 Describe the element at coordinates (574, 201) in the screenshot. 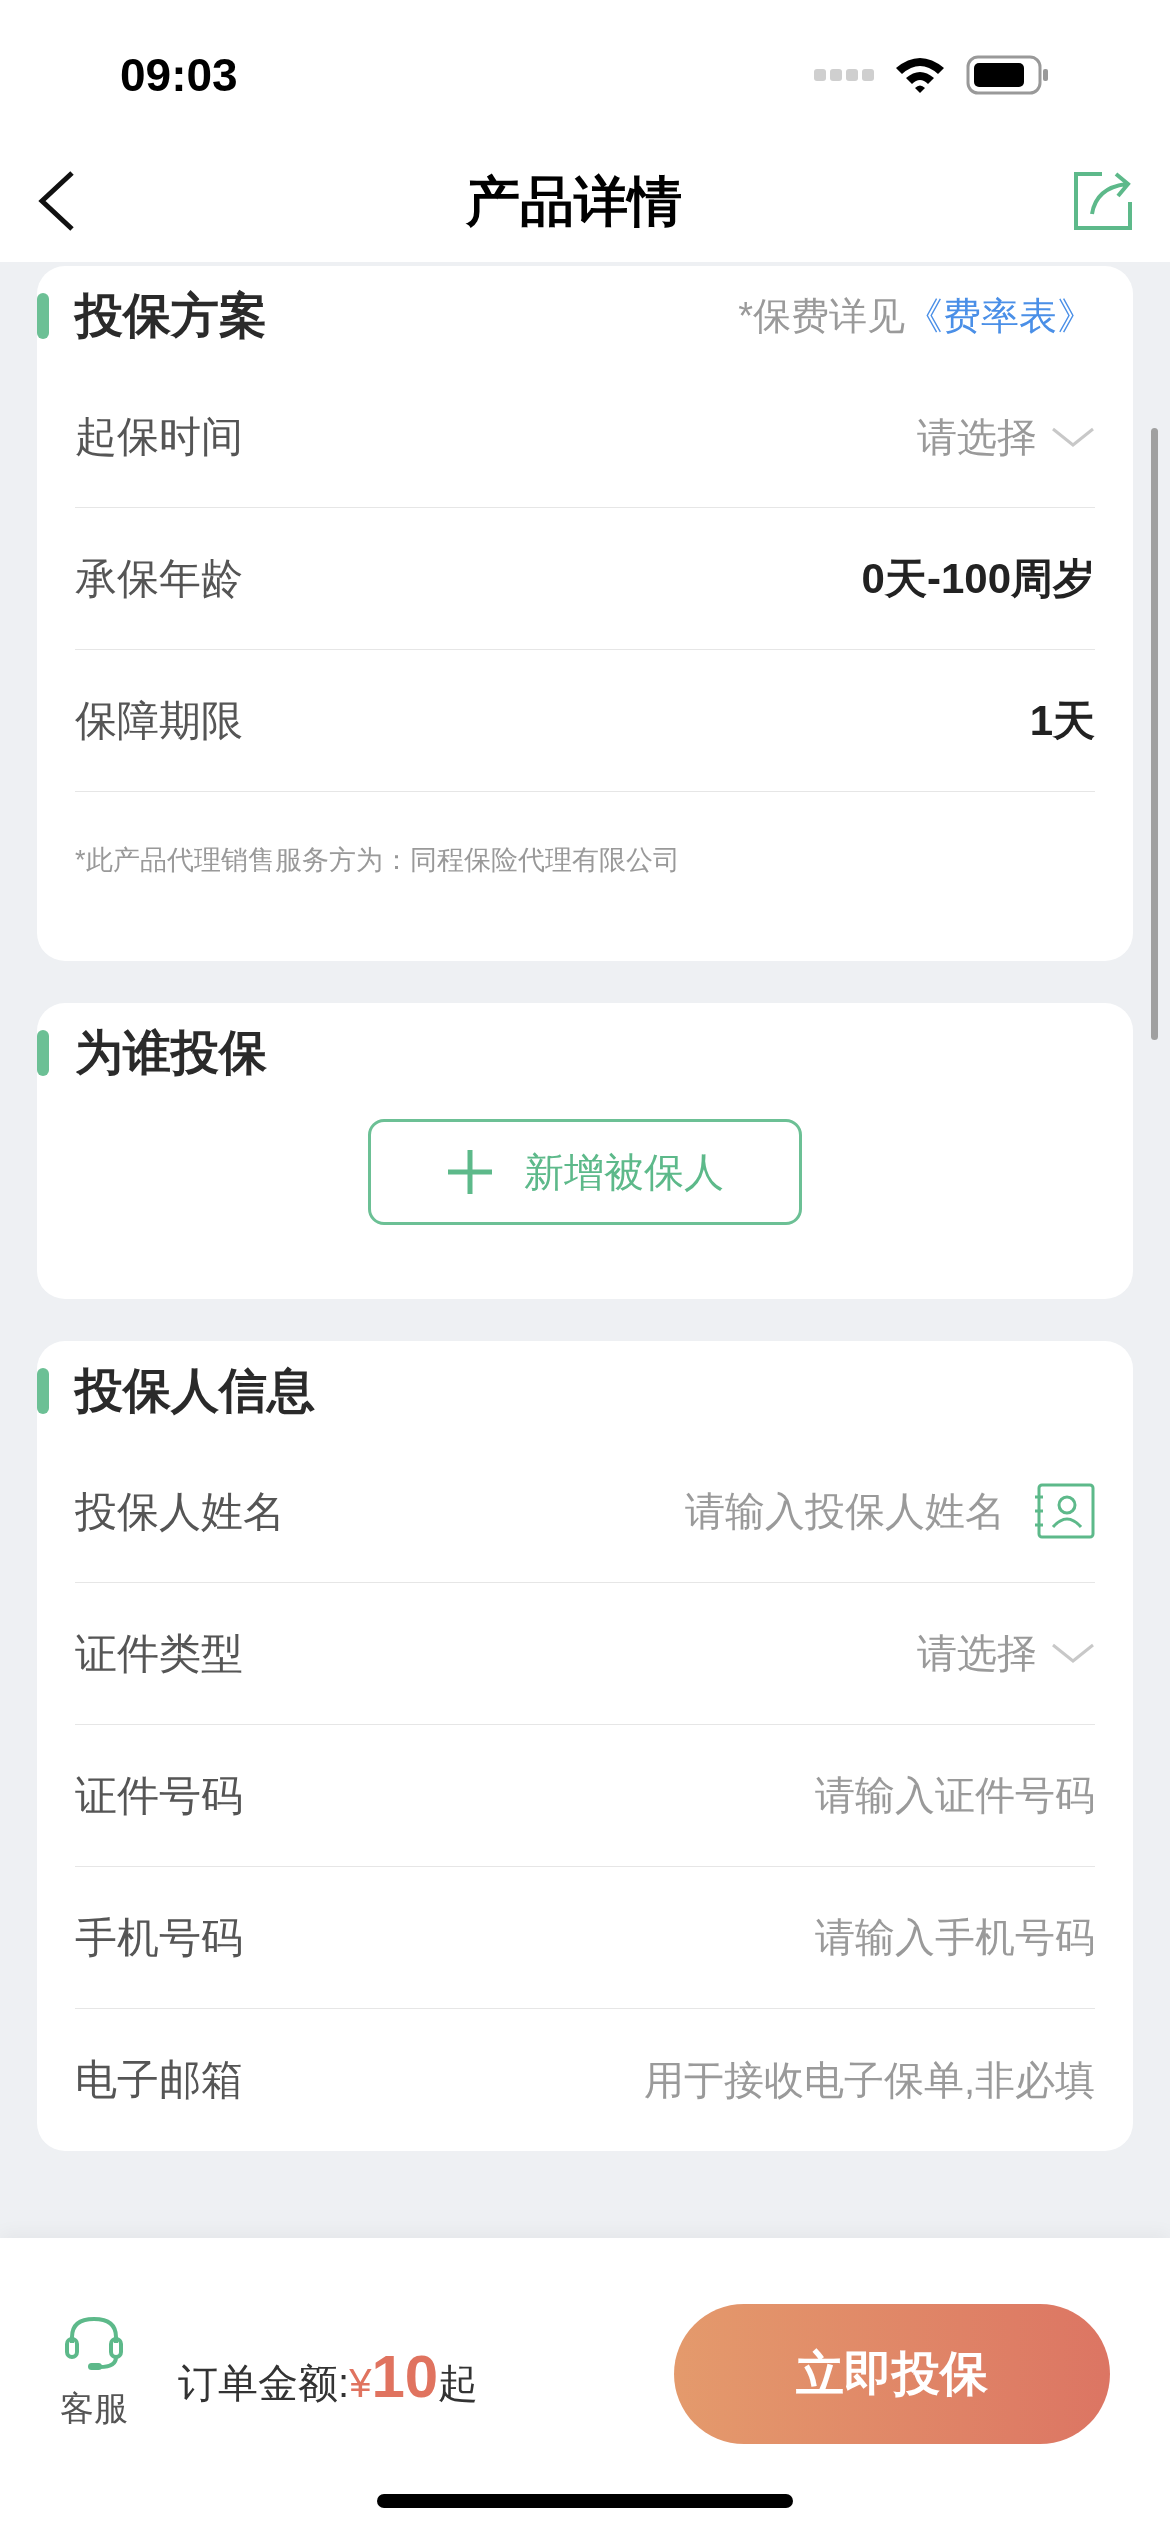

I see `page-title: 产品详情` at that location.